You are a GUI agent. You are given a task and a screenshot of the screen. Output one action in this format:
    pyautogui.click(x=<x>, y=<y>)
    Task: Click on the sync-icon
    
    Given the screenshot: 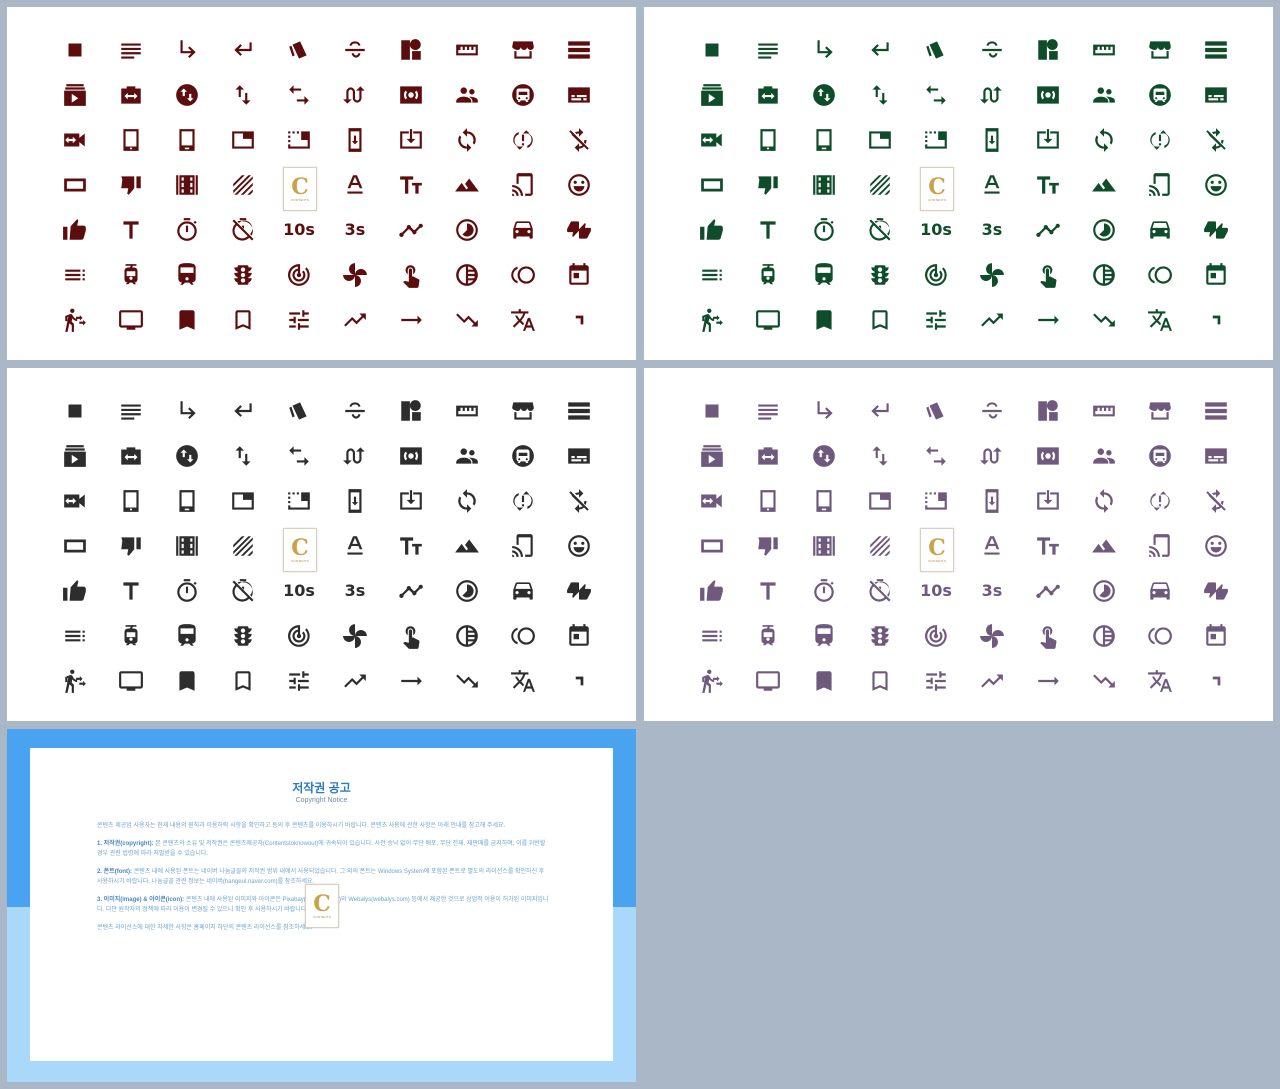 What is the action you would take?
    pyautogui.click(x=1104, y=500)
    